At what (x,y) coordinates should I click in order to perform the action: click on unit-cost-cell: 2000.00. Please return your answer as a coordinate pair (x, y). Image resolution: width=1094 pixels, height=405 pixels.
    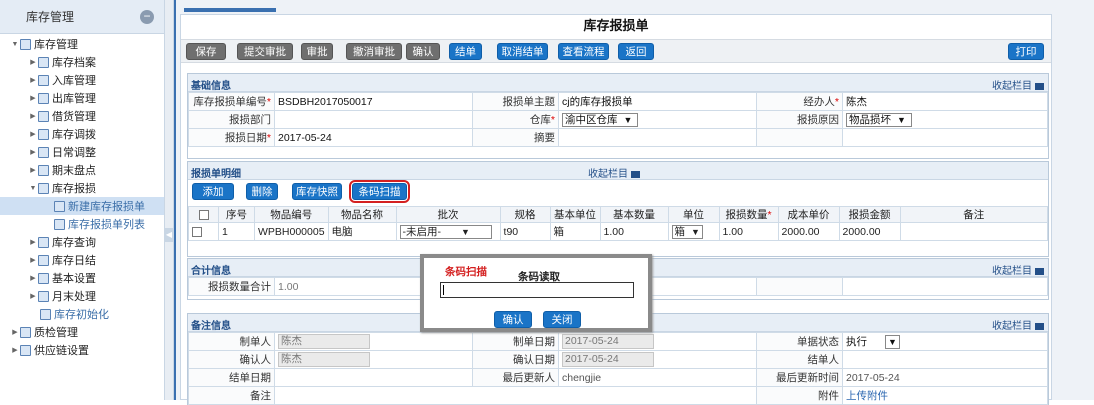
    Looking at the image, I should click on (808, 231).